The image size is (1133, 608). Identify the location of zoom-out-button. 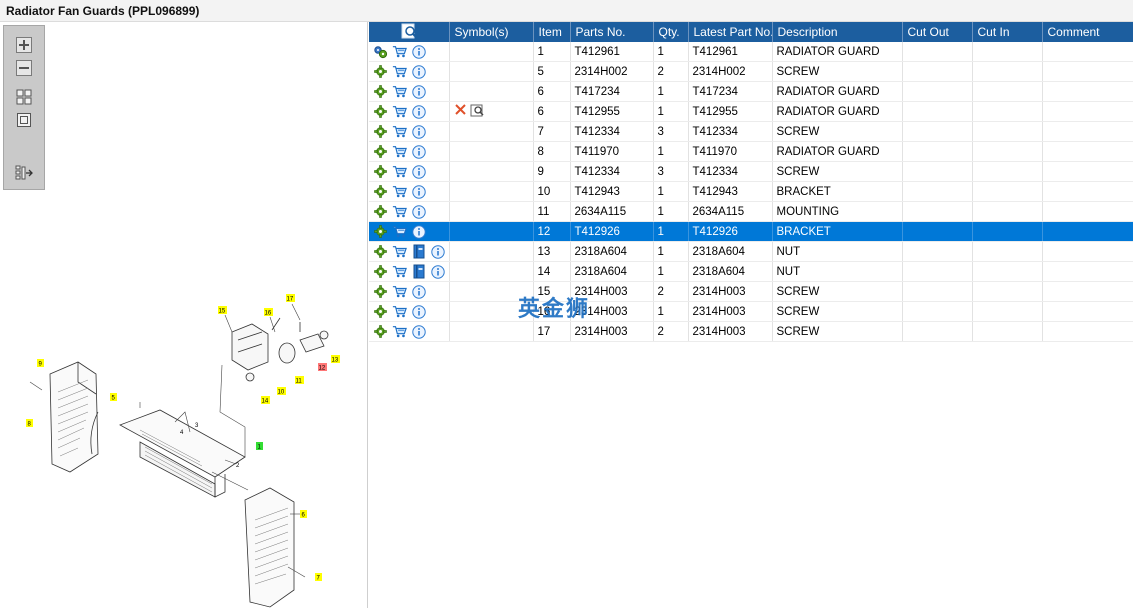
(24, 68).